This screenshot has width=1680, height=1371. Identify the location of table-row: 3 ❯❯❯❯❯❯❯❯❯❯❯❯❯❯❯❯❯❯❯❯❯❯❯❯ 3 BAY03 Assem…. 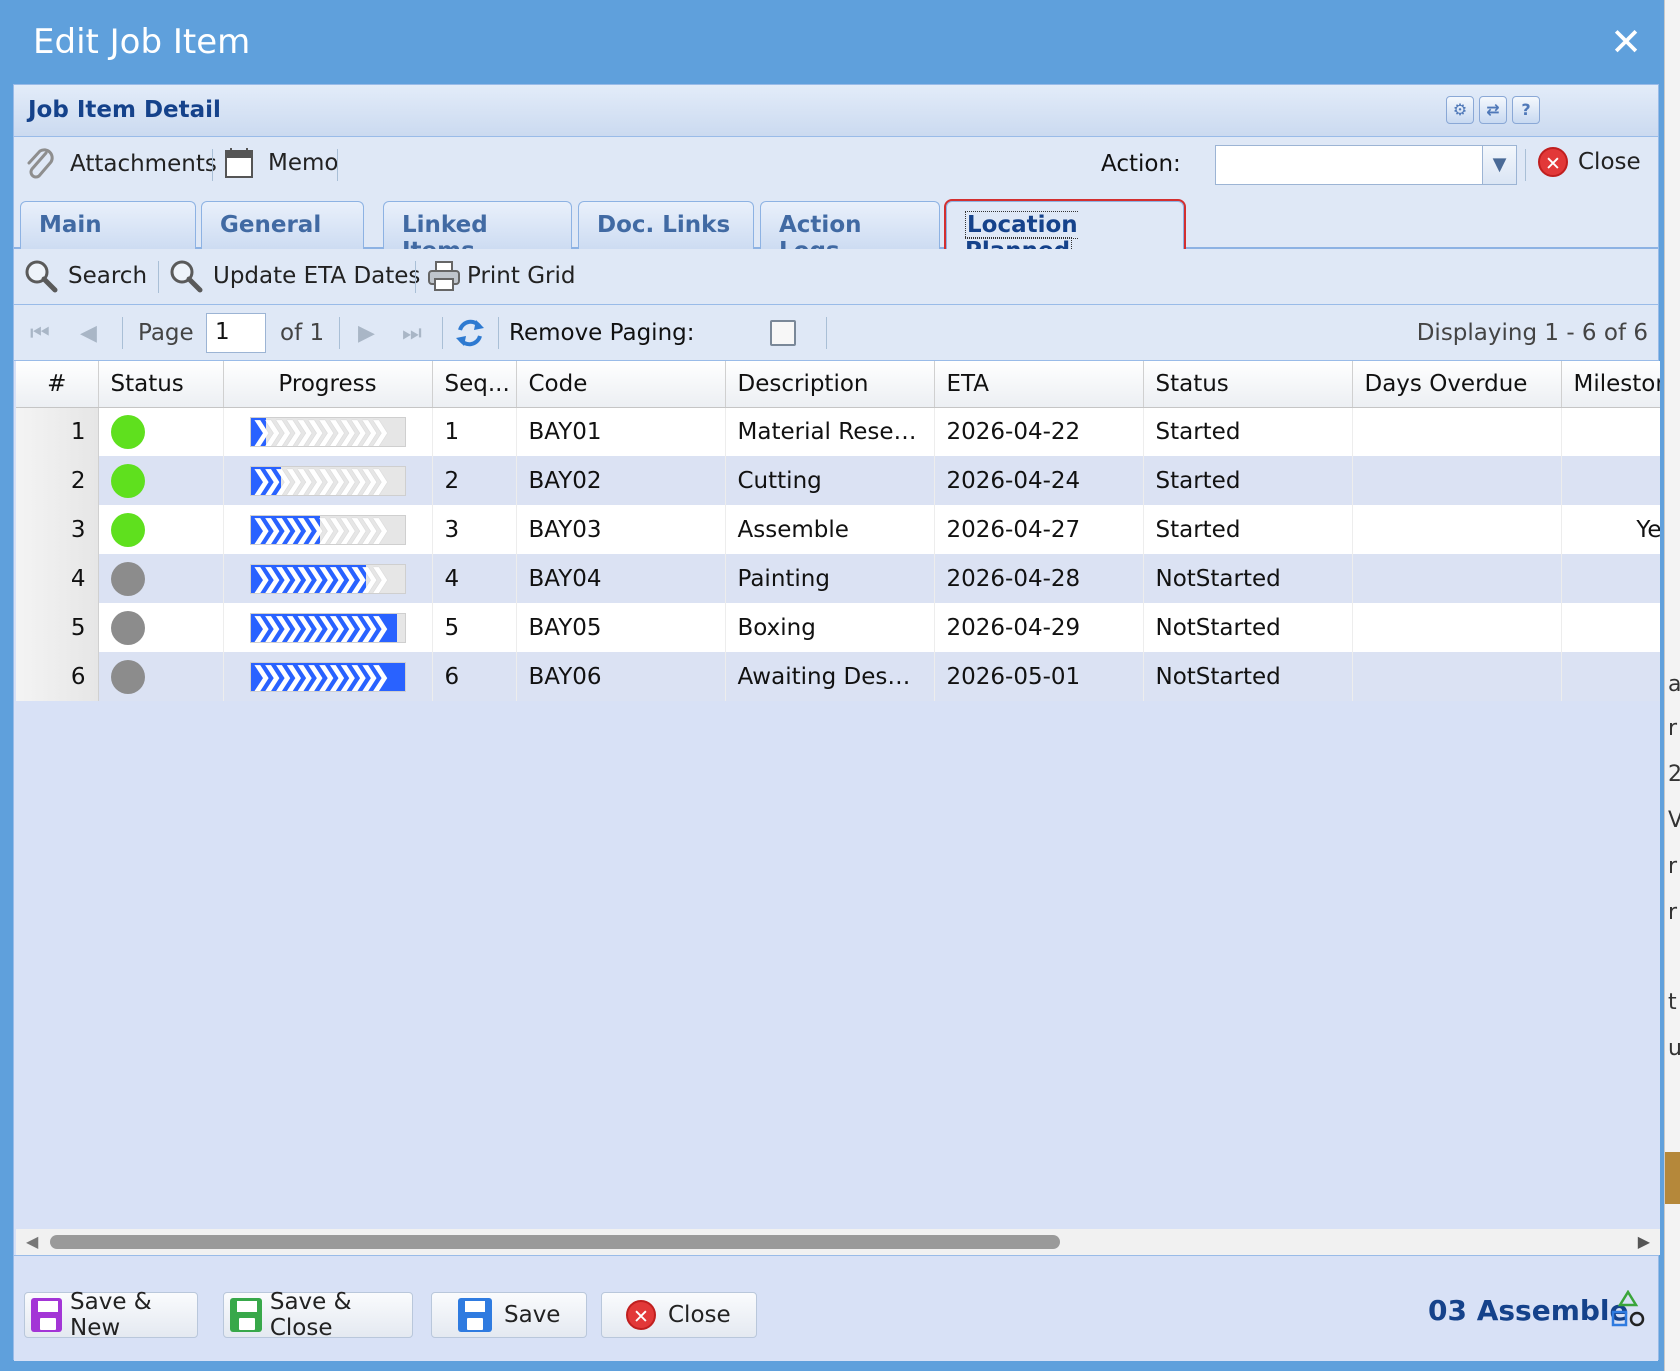
(838, 529).